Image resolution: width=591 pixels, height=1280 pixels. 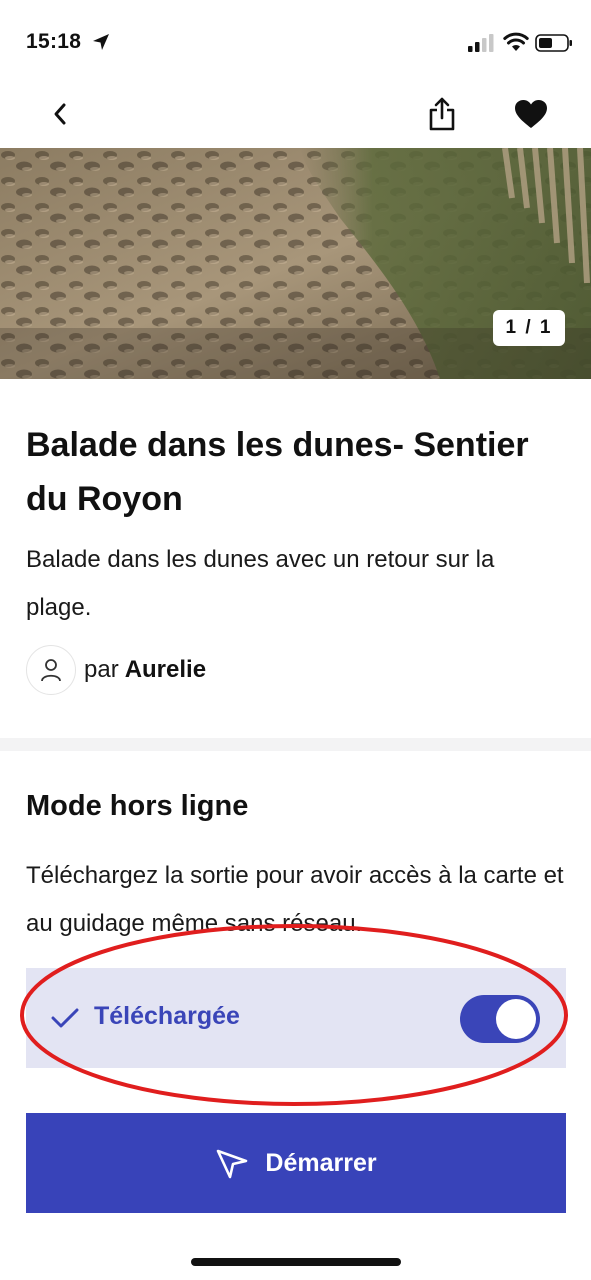 I want to click on share-icon, so click(x=442, y=114).